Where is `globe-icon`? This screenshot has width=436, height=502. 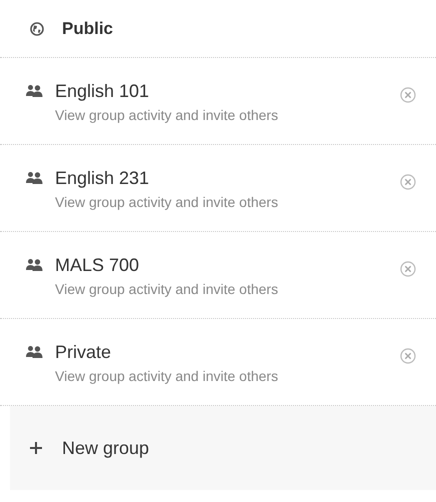
globe-icon is located at coordinates (37, 29).